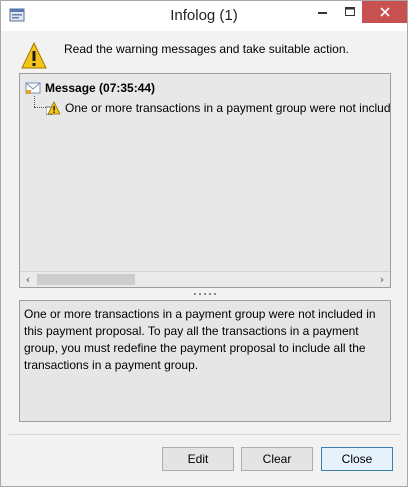  I want to click on horizontal-scrollbar: ‹ ›, so click(205, 279).